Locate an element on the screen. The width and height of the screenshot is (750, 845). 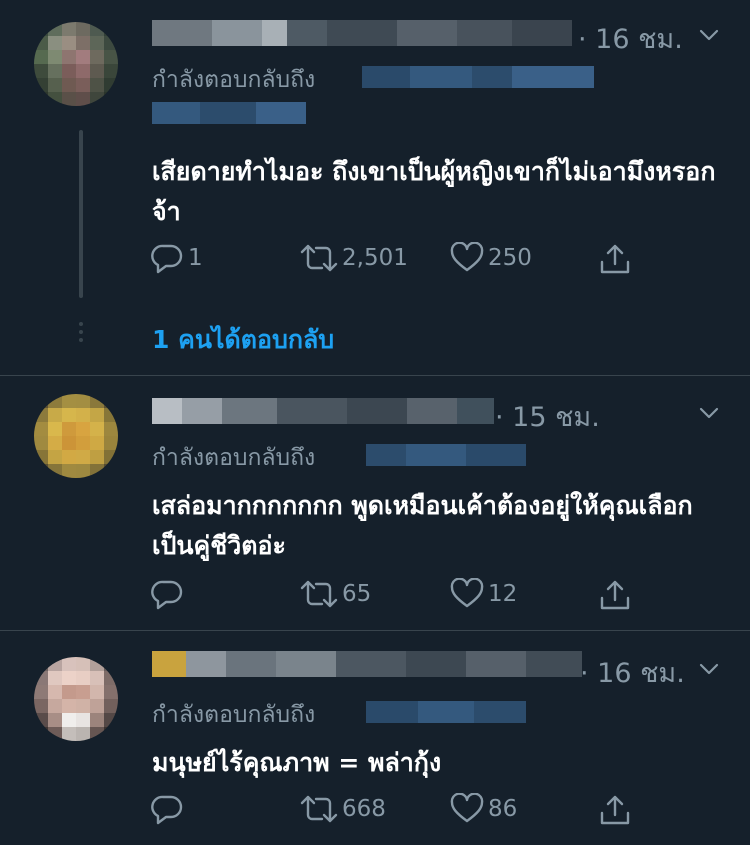
like-button: 12 is located at coordinates (483, 594).